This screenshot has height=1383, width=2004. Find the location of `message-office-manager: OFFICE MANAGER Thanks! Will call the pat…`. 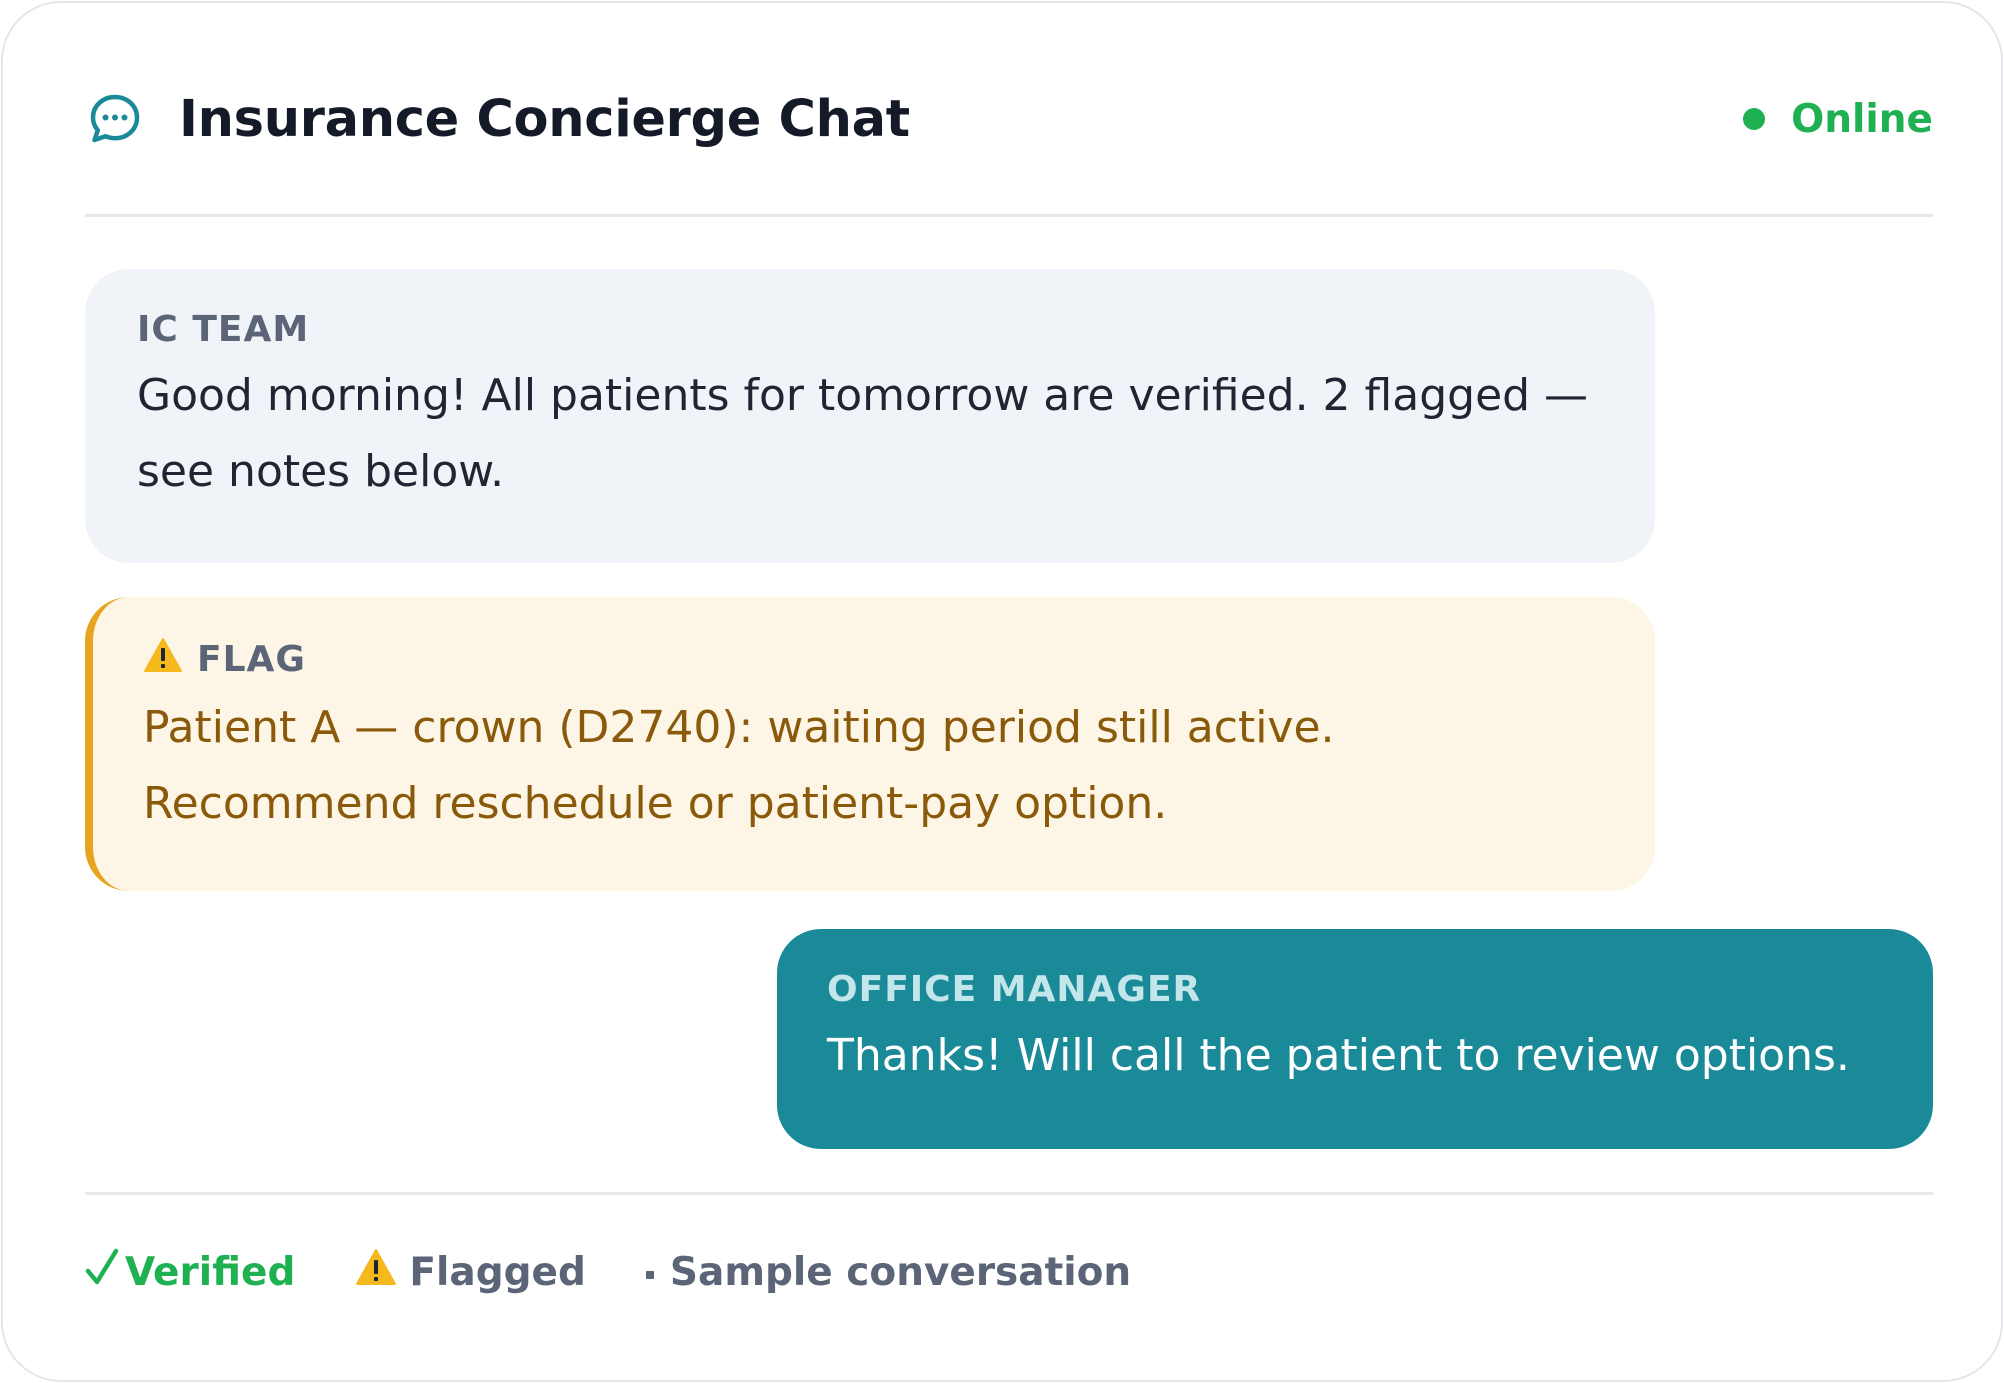

message-office-manager: OFFICE MANAGER Thanks! Will call the pat… is located at coordinates (1355, 1039).